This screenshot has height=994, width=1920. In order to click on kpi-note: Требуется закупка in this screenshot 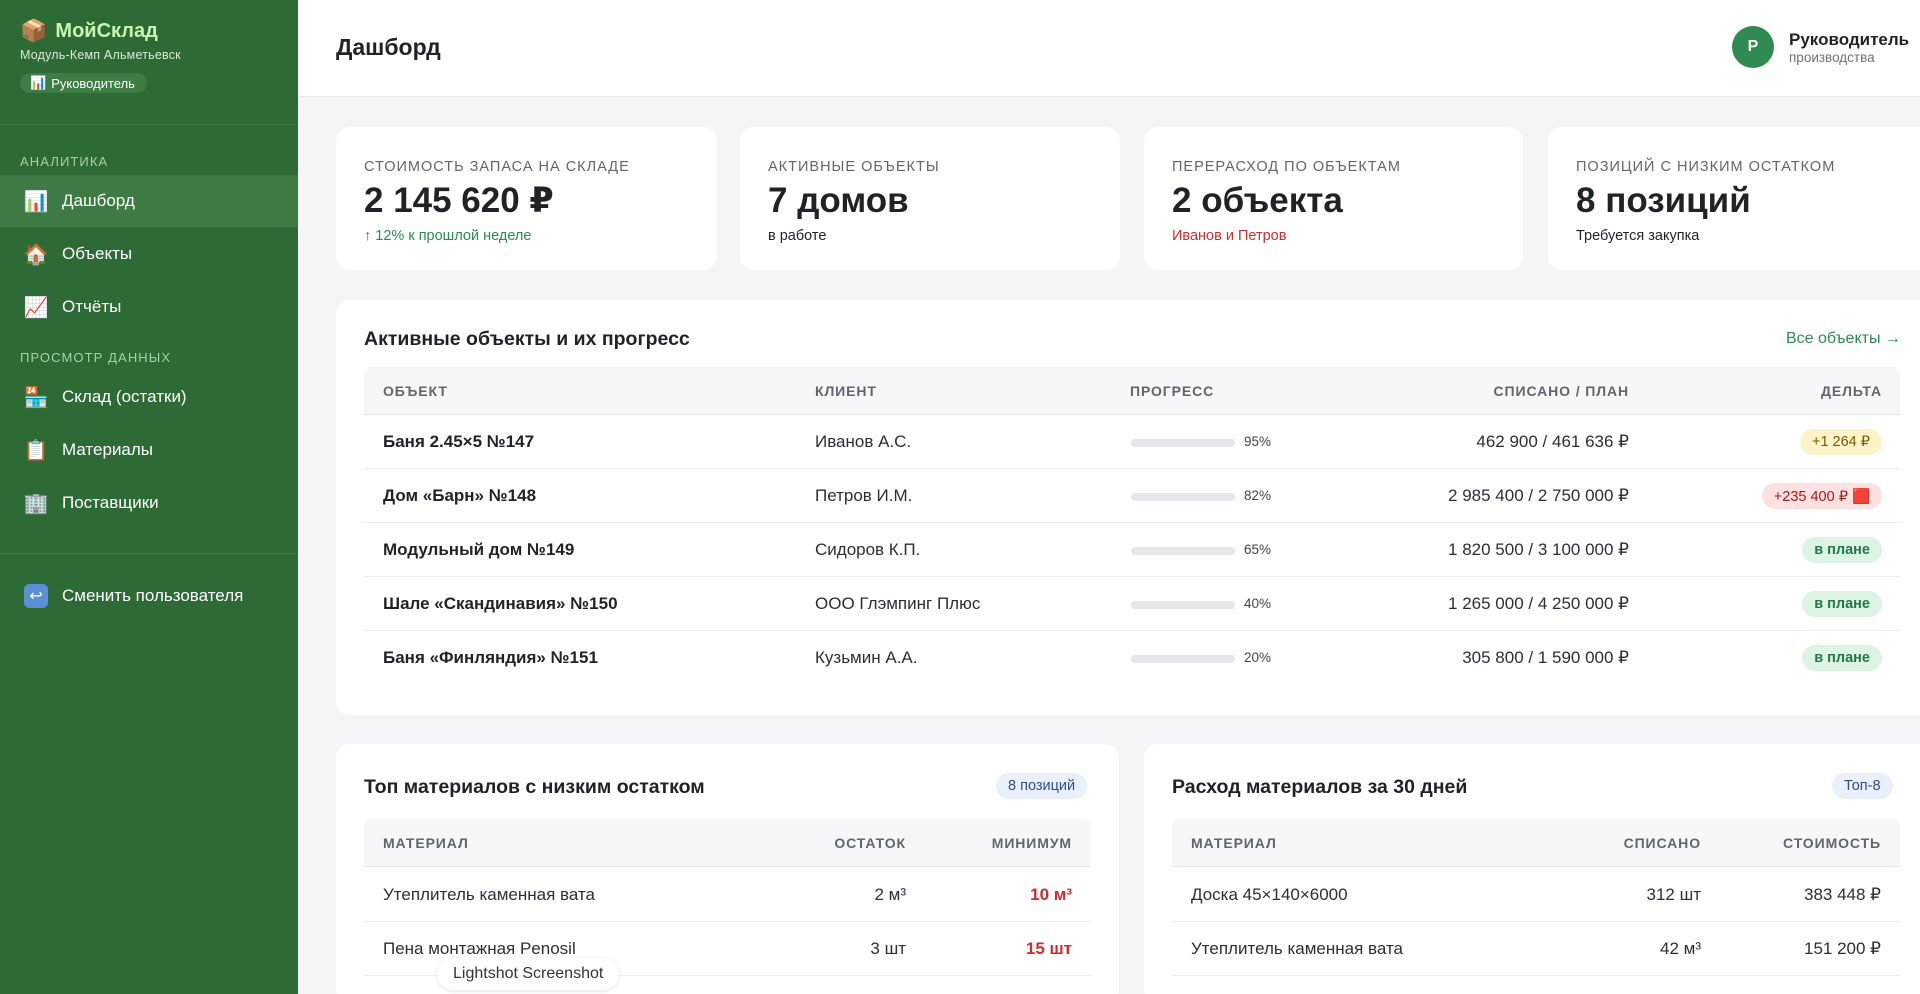, I will do `click(1638, 236)`.